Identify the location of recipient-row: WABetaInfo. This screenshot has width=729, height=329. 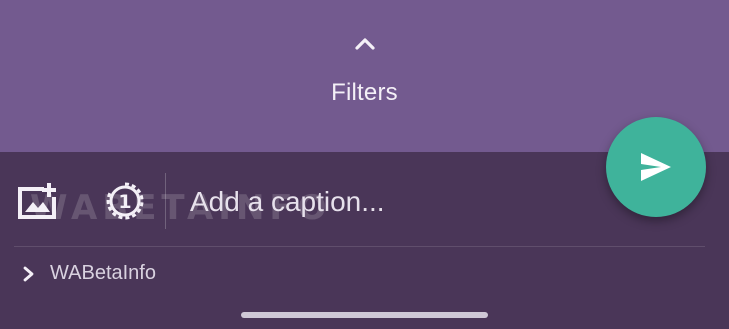
(214, 274).